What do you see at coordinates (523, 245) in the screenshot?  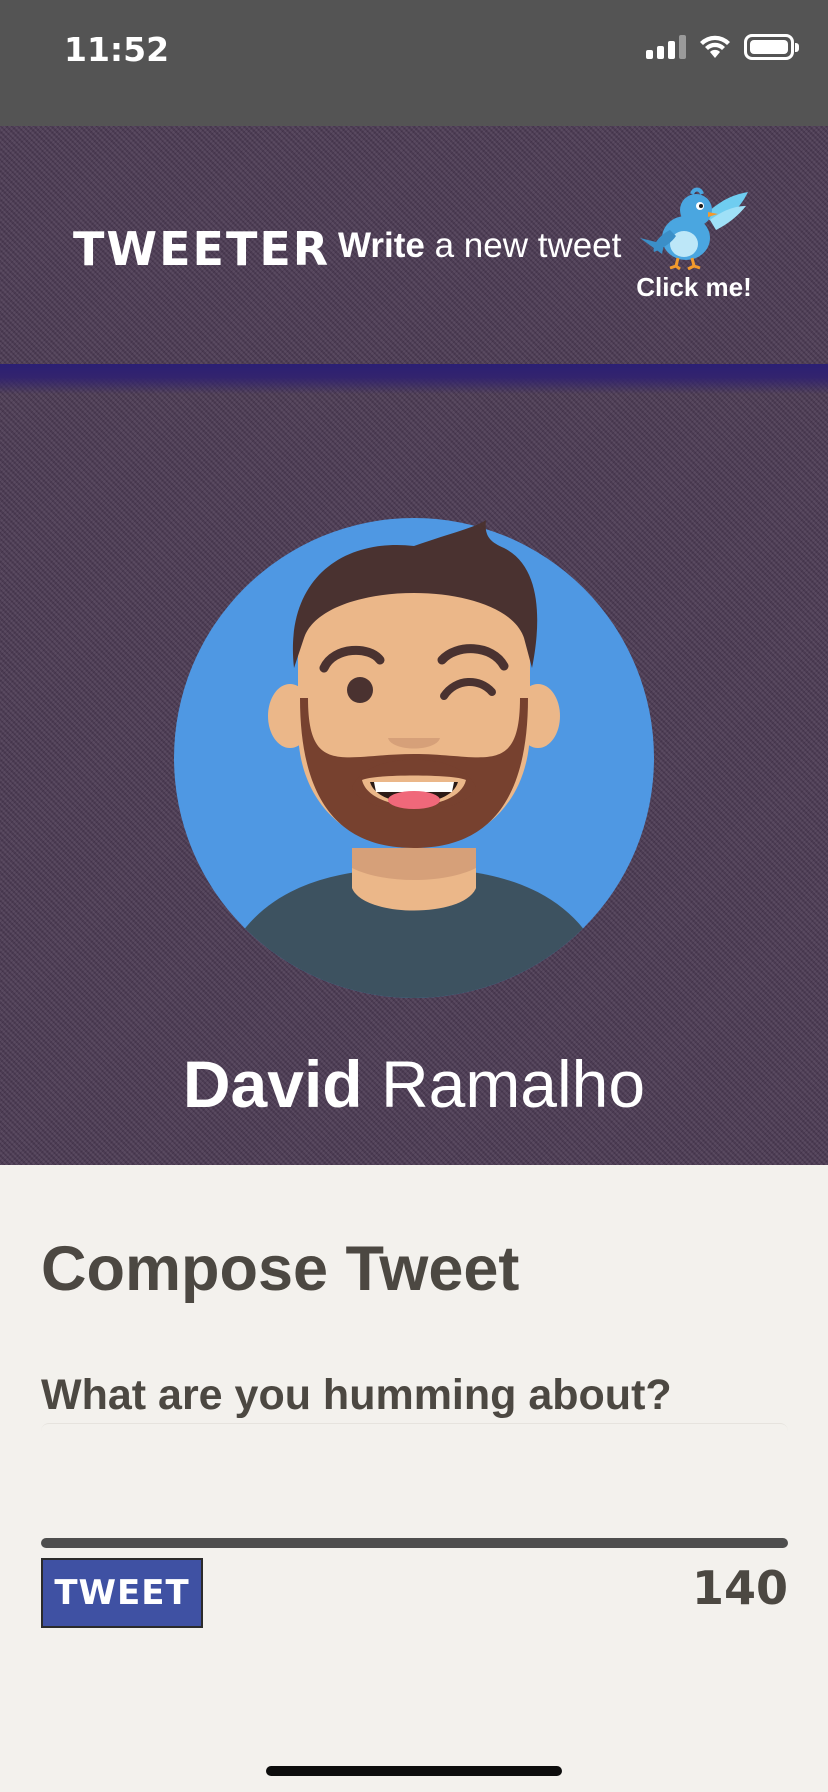 I see `tagline-rest: a new tweet` at bounding box center [523, 245].